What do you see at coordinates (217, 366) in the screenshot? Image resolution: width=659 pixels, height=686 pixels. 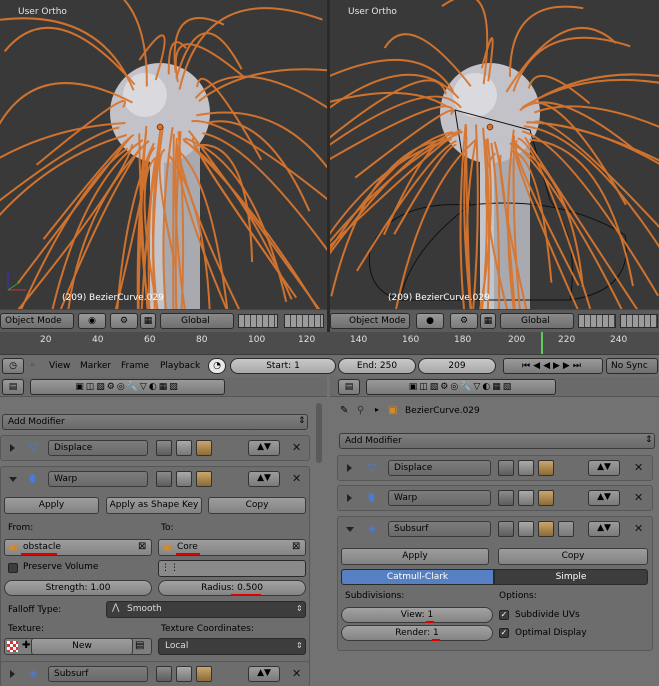 I see `autokey-icon: ◔` at bounding box center [217, 366].